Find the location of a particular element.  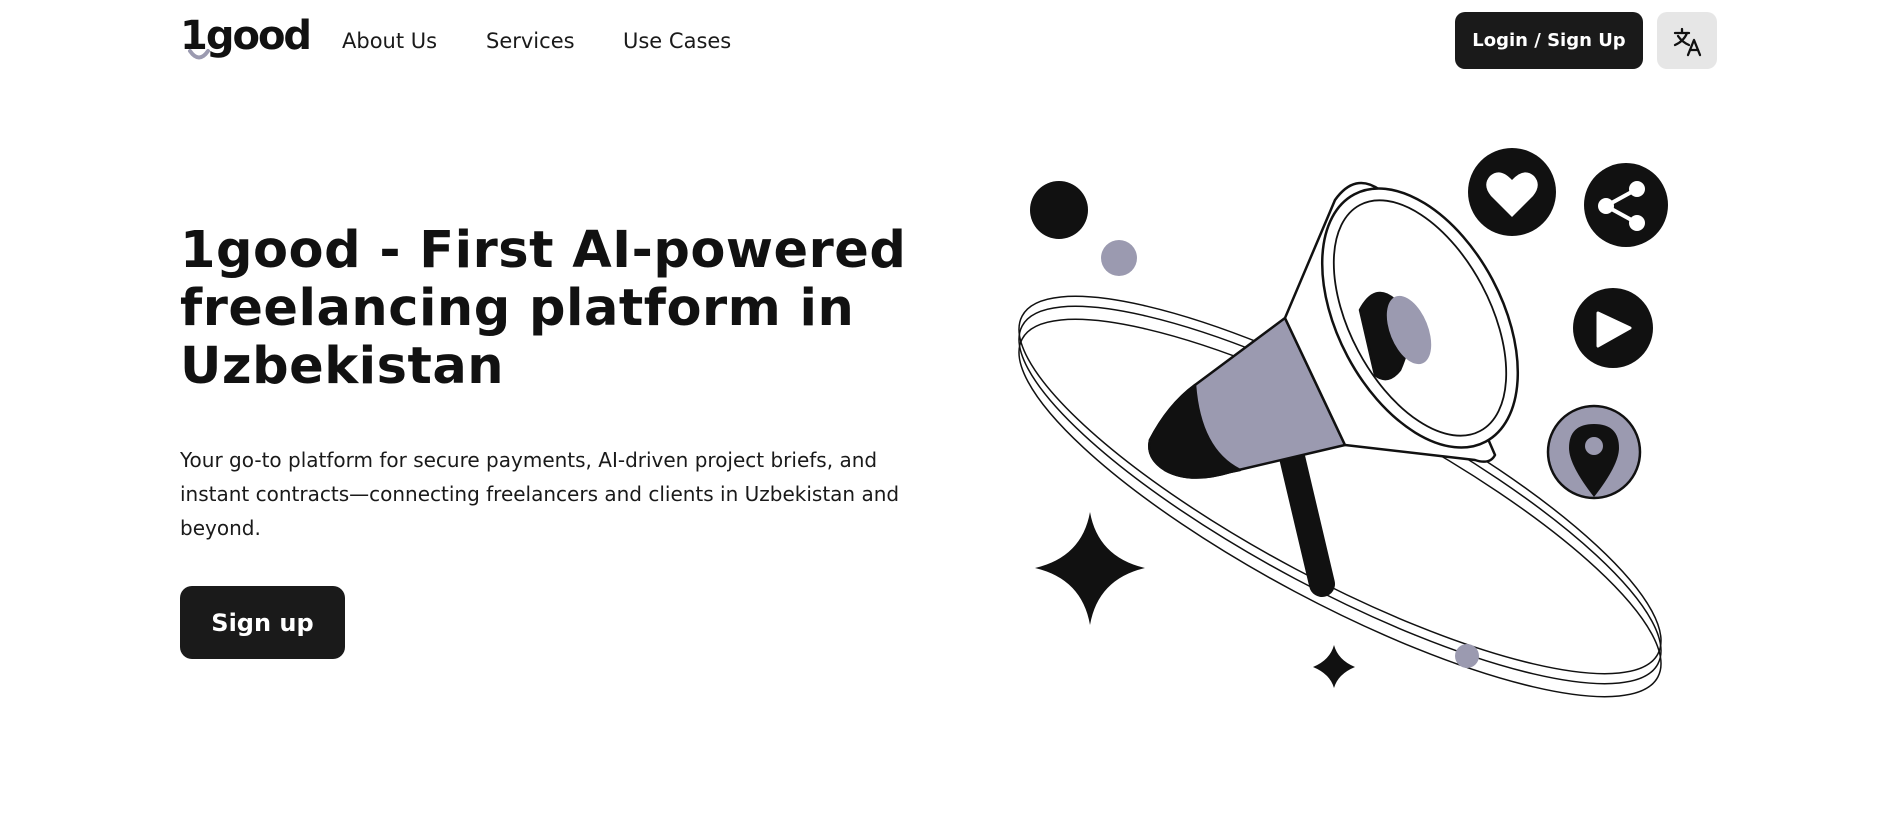

logo: 1good is located at coordinates (246, 40).